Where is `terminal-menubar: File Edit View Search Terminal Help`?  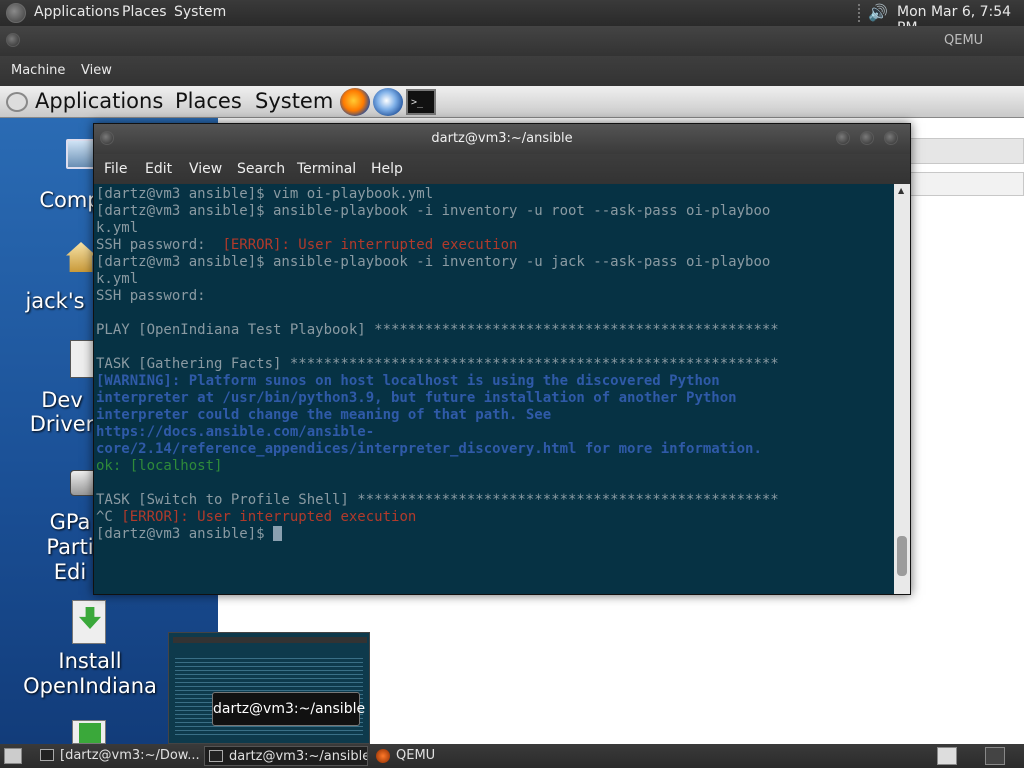
terminal-menubar: File Edit View Search Terminal Help is located at coordinates (502, 169).